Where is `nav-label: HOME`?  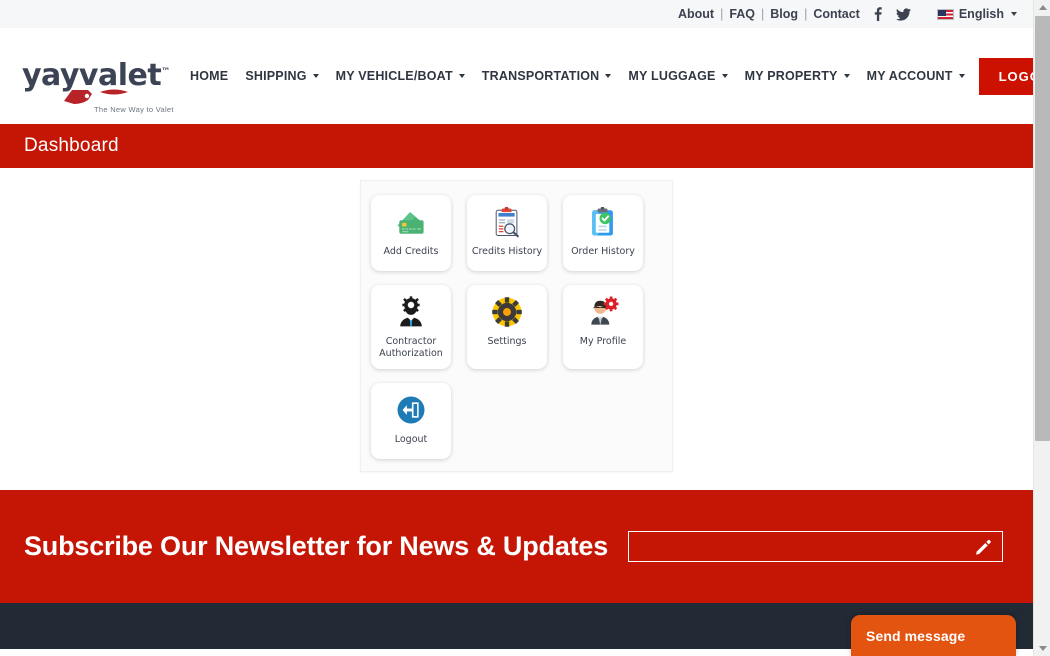
nav-label: HOME is located at coordinates (209, 76).